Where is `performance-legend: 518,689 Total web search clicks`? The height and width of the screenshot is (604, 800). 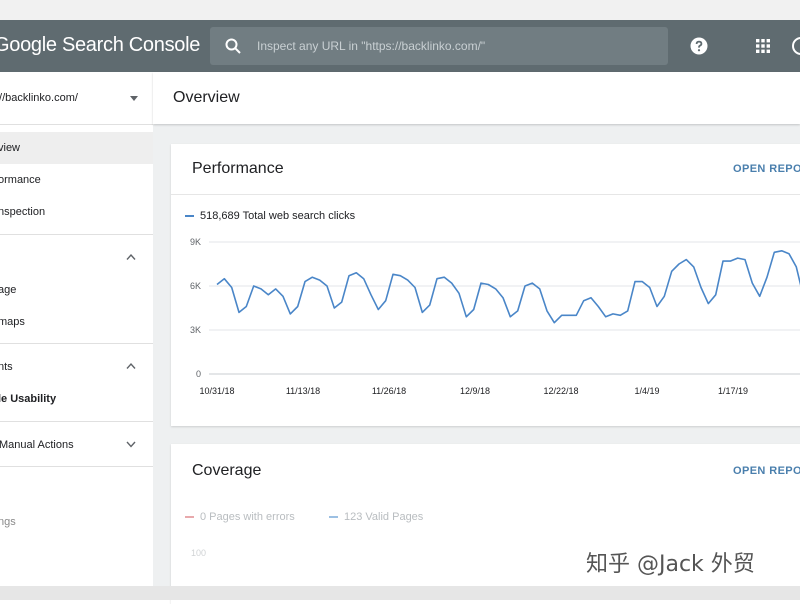
performance-legend: 518,689 Total web search clicks is located at coordinates (270, 216).